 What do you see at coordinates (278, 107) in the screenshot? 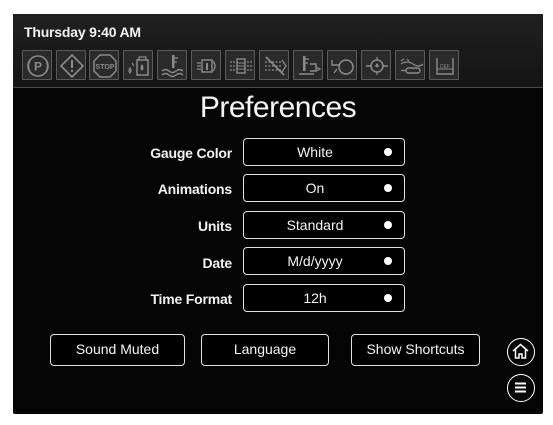
I see `page-title: Preferences` at bounding box center [278, 107].